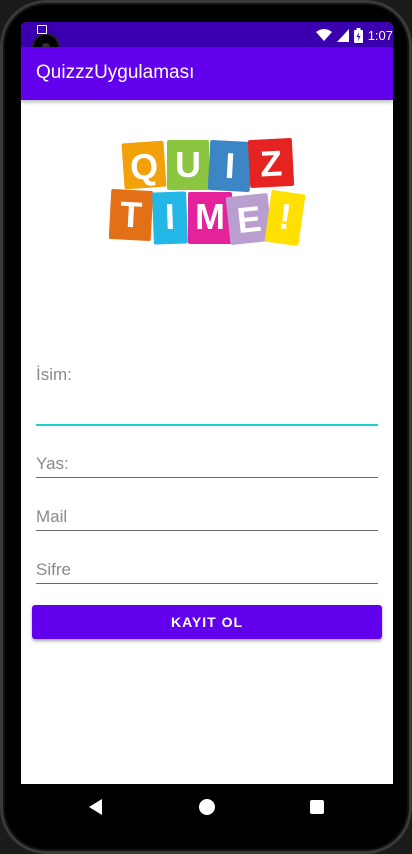 Image resolution: width=412 pixels, height=854 pixels. I want to click on age-field, so click(207, 464).